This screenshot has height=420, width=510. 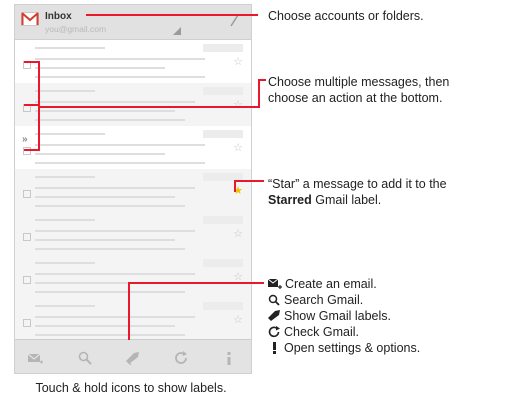 I want to click on callout-star-bold: Starred, so click(x=290, y=200).